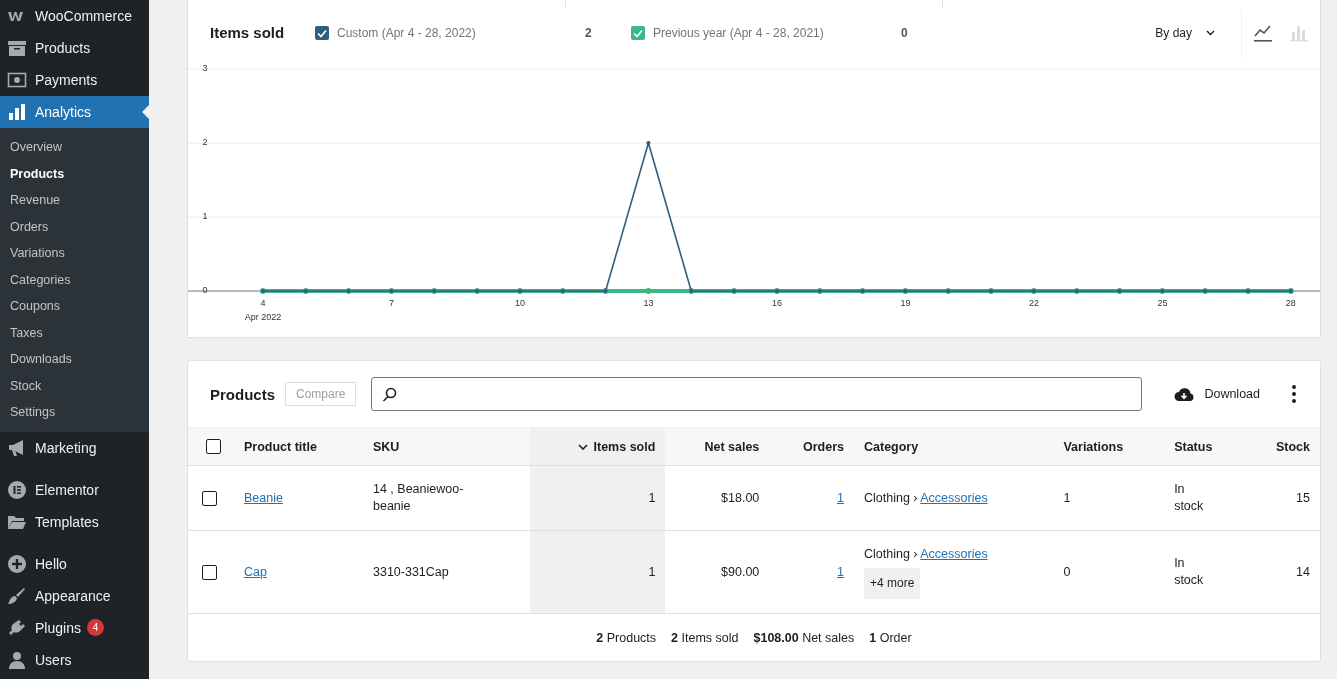  I want to click on card-title: Products, so click(242, 394).